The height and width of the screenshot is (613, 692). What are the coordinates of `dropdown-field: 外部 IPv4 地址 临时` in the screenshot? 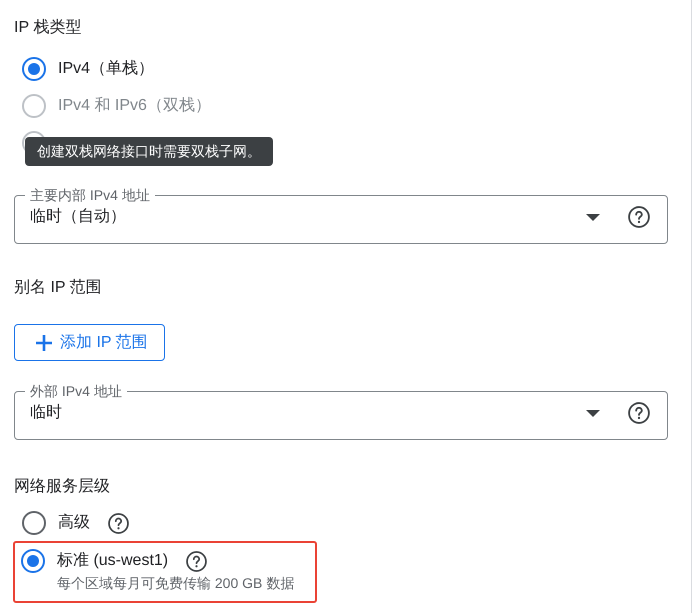 It's located at (341, 411).